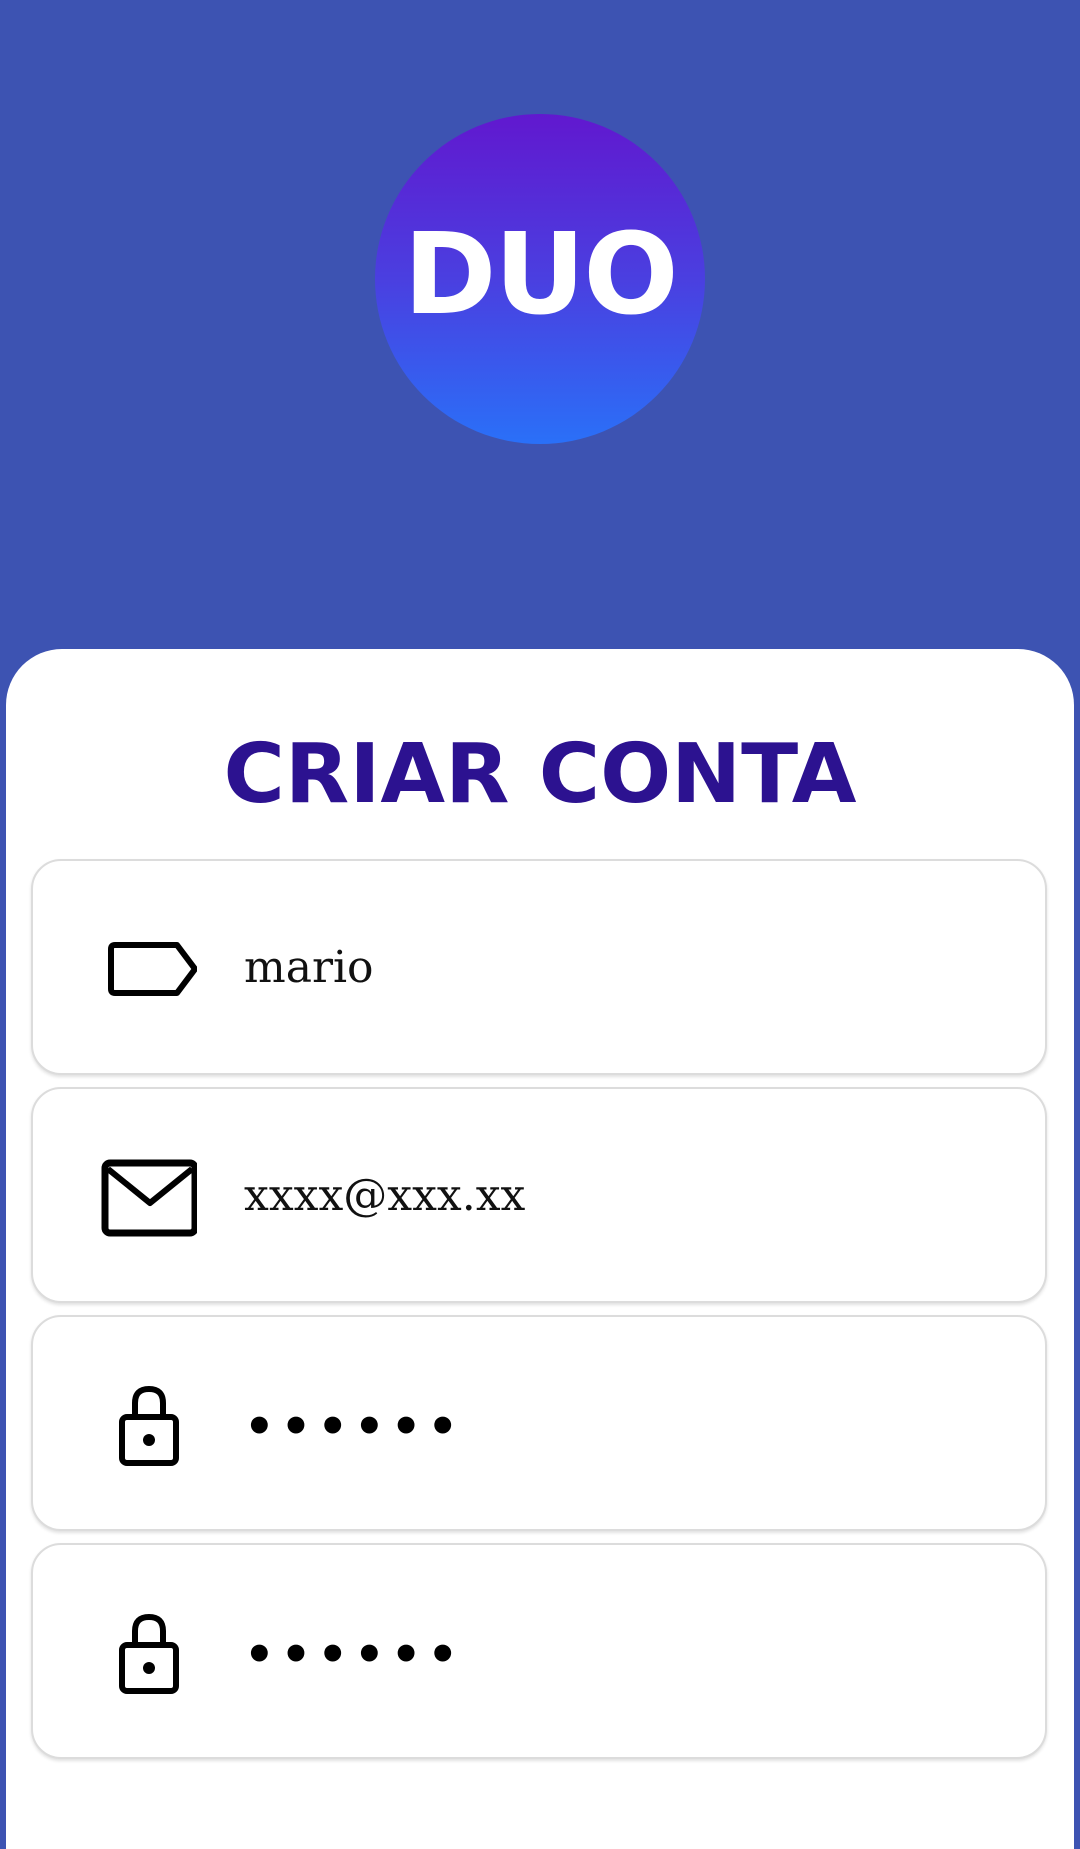  What do you see at coordinates (540, 774) in the screenshot?
I see `form-title: CRIAR CONTA` at bounding box center [540, 774].